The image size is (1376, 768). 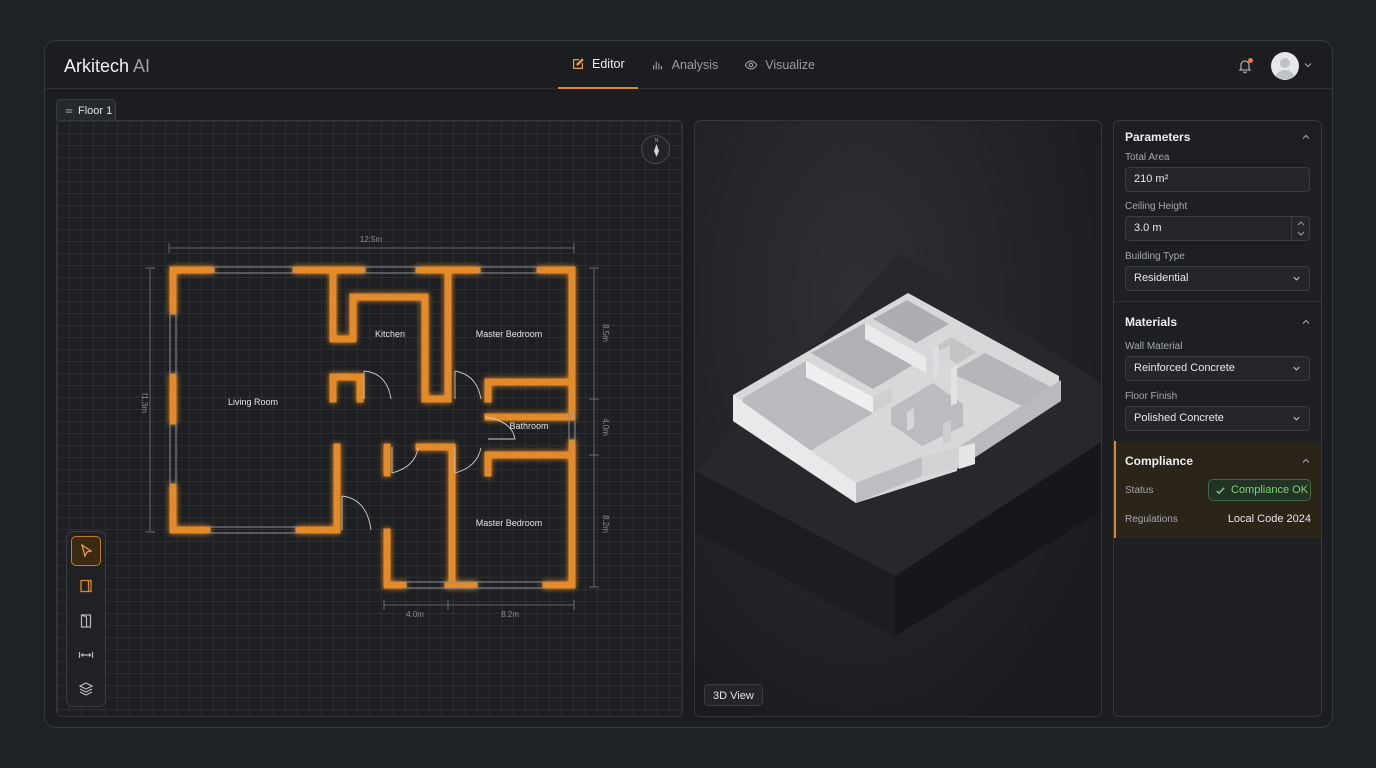 I want to click on bar-chart-icon, so click(x=657, y=65).